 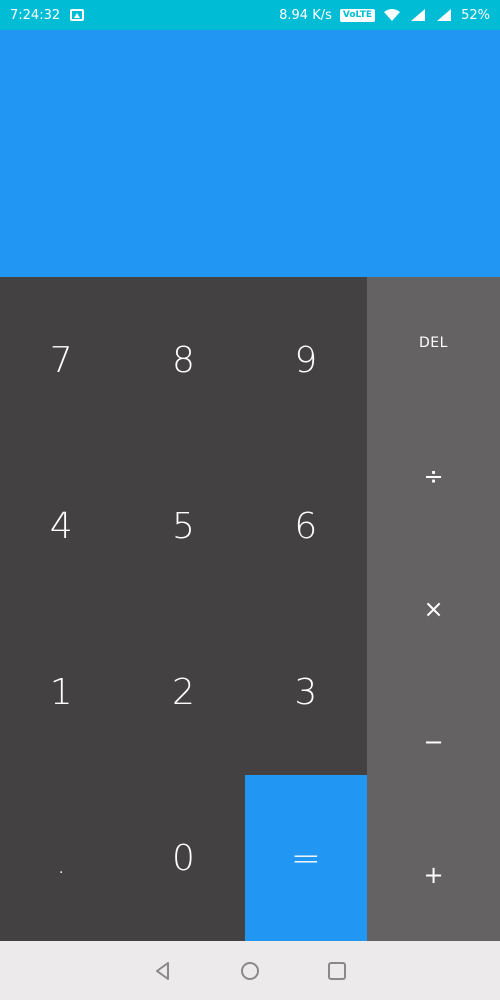 I want to click on back-icon, so click(x=163, y=971).